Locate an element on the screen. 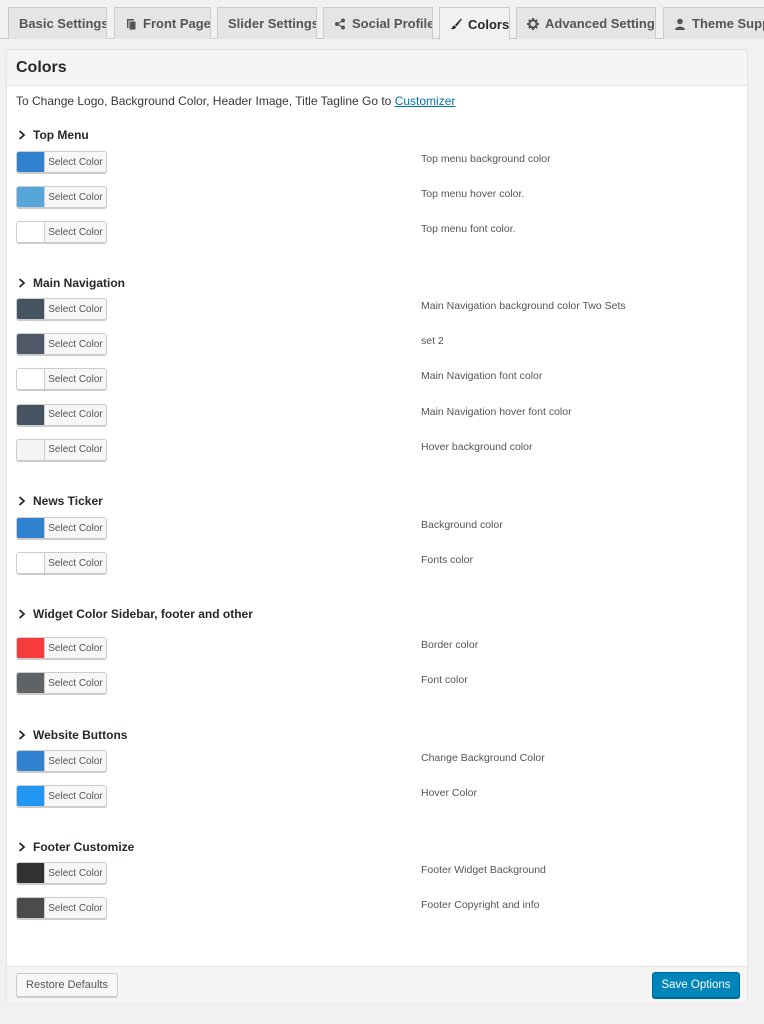 Image resolution: width=764 pixels, height=1024 pixels. section-title: Widget Color Sidebar, footer and other is located at coordinates (135, 614).